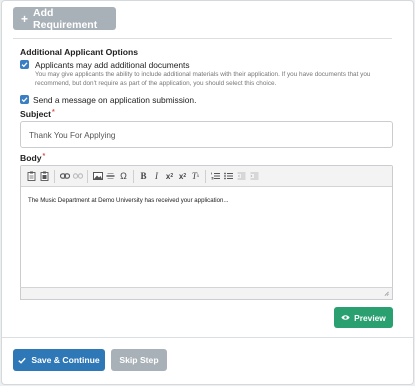  I want to click on subject-label: Subject*, so click(37, 114).